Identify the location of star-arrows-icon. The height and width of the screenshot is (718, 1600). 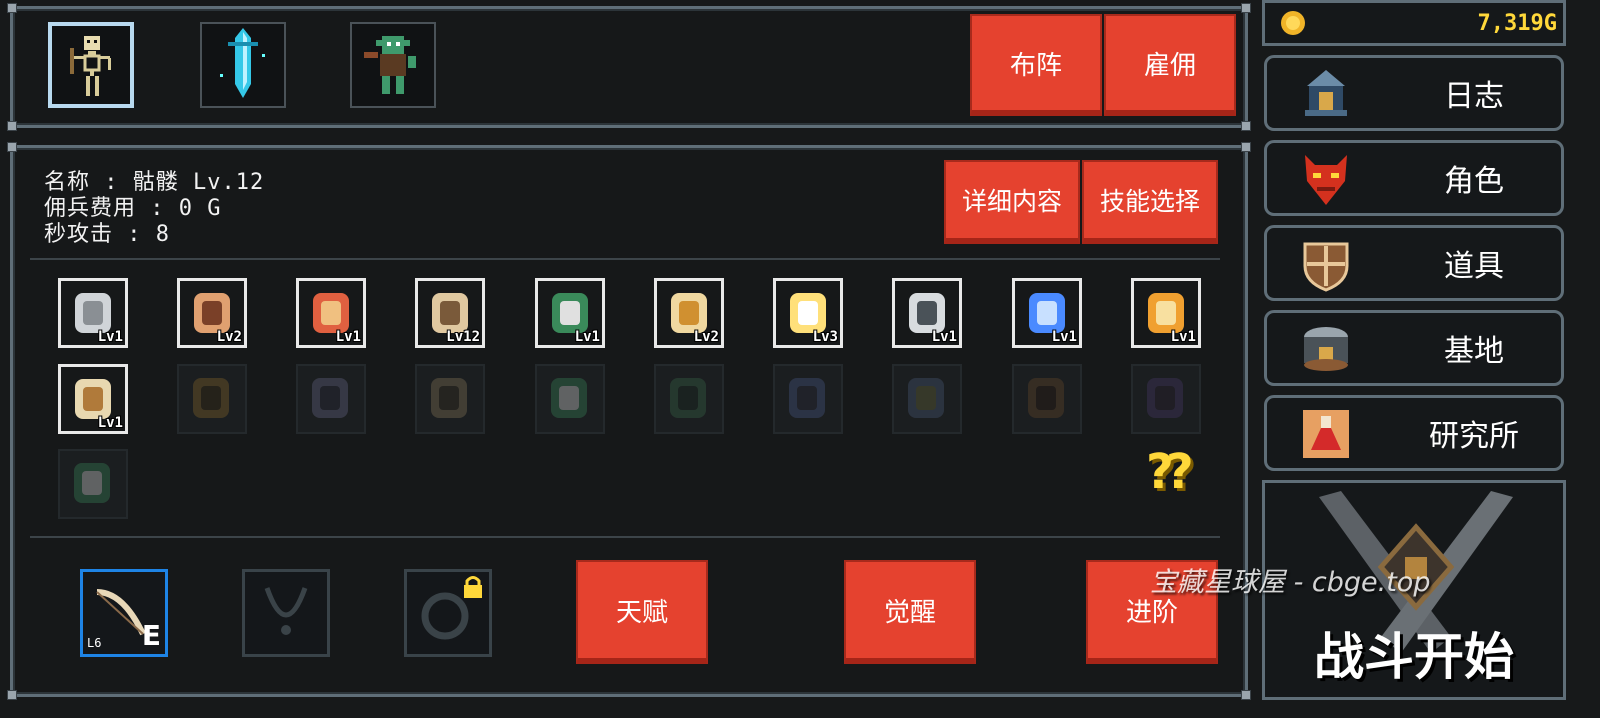
(926, 398).